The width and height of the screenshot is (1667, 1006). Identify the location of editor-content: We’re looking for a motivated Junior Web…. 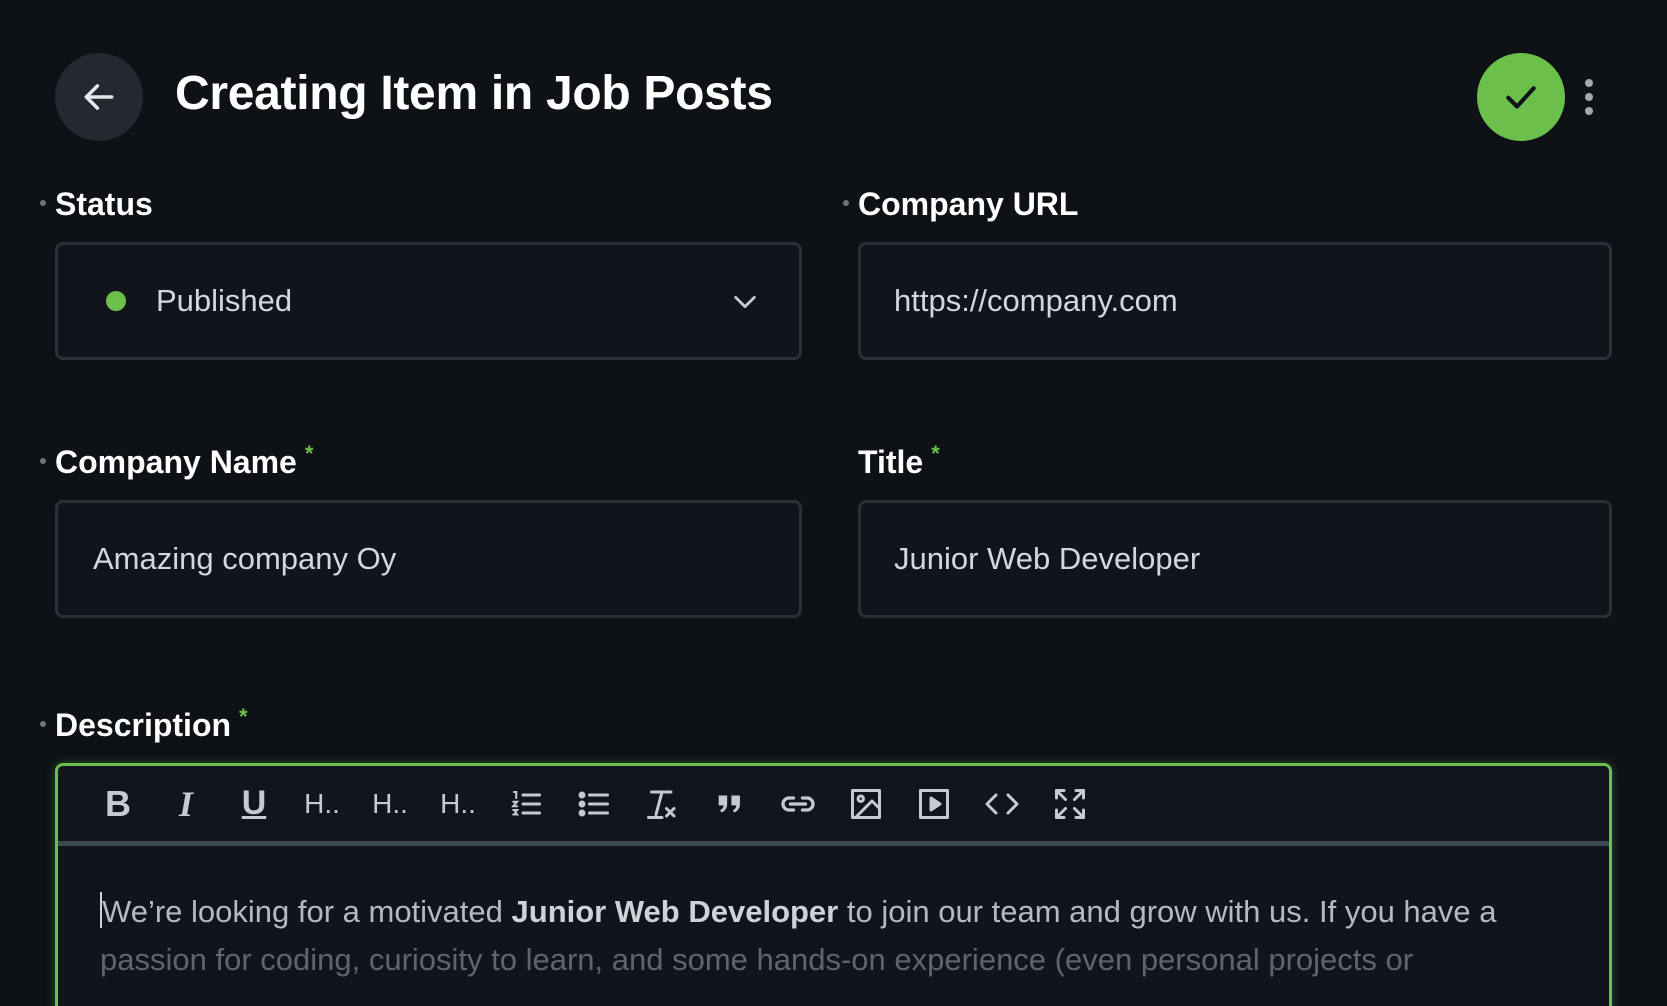
(833, 915).